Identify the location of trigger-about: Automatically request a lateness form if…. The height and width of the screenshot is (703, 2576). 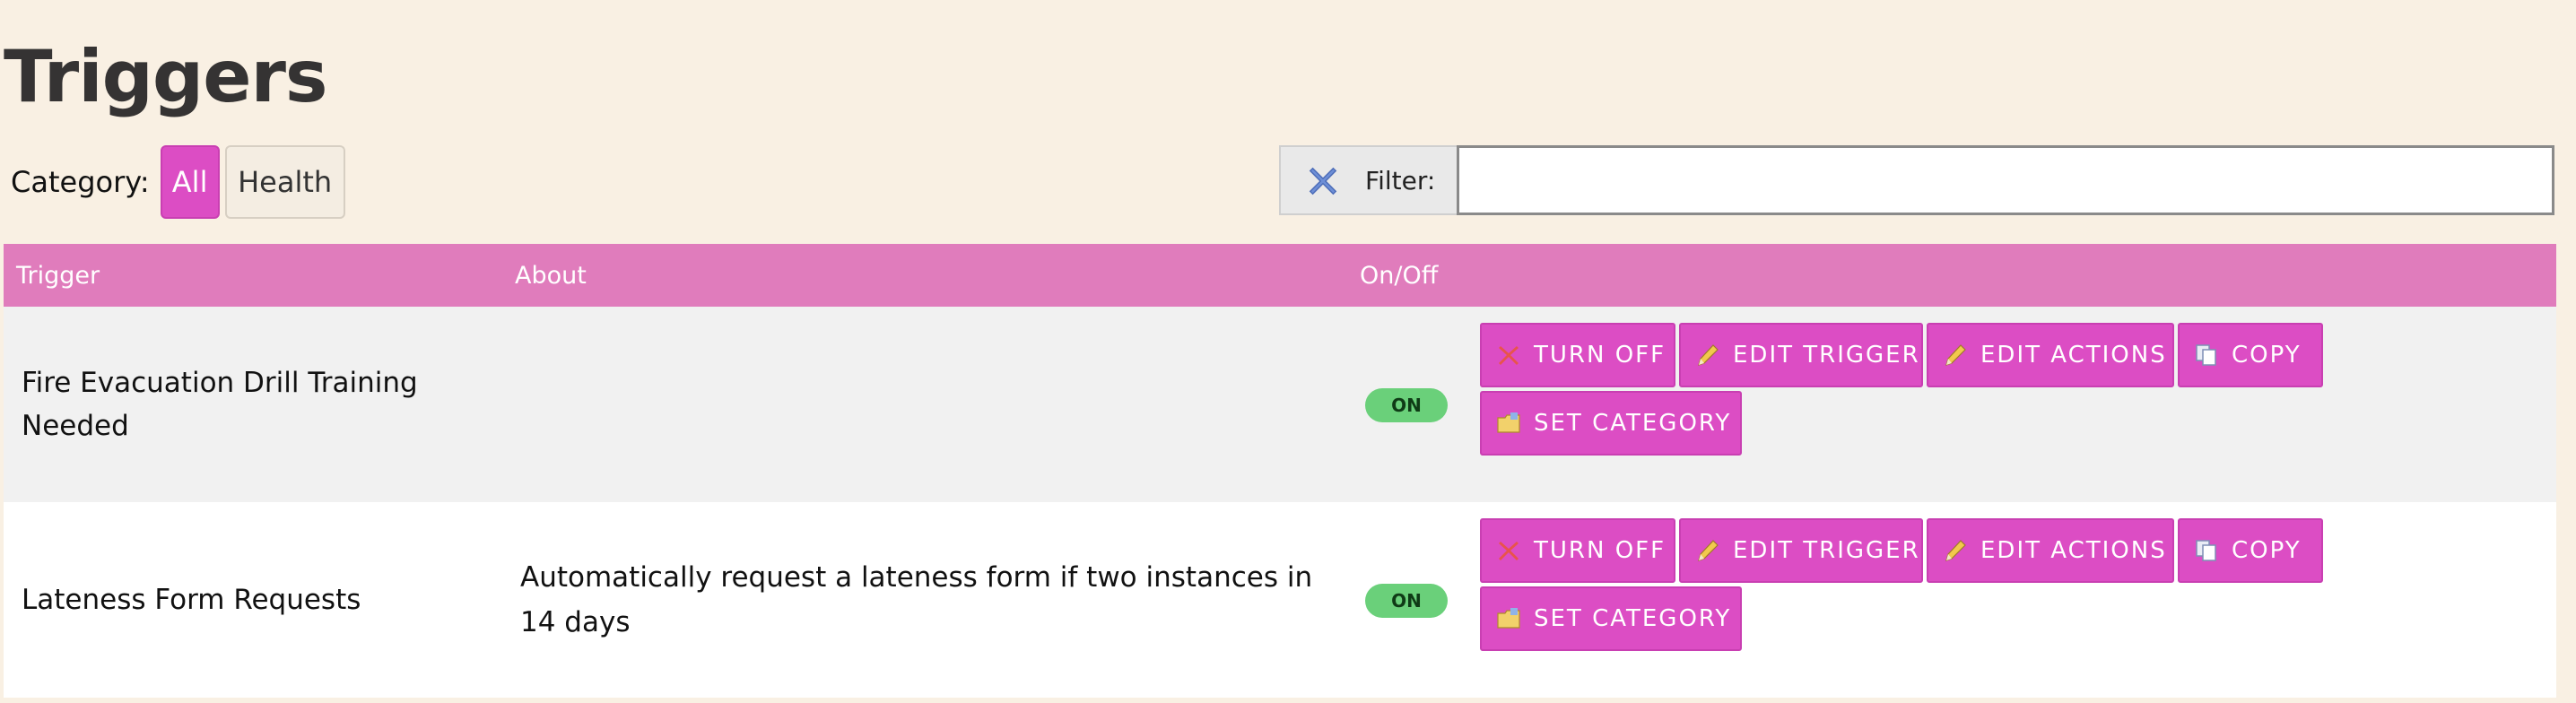
(916, 599).